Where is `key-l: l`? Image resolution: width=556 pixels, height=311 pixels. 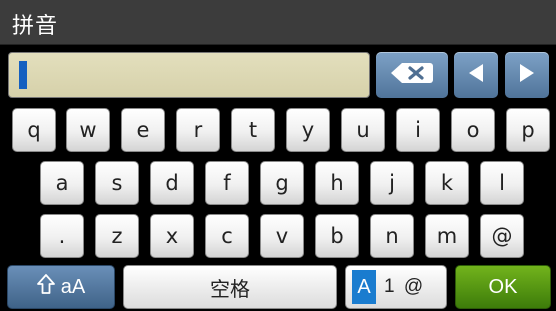
key-l: l is located at coordinates (502, 183).